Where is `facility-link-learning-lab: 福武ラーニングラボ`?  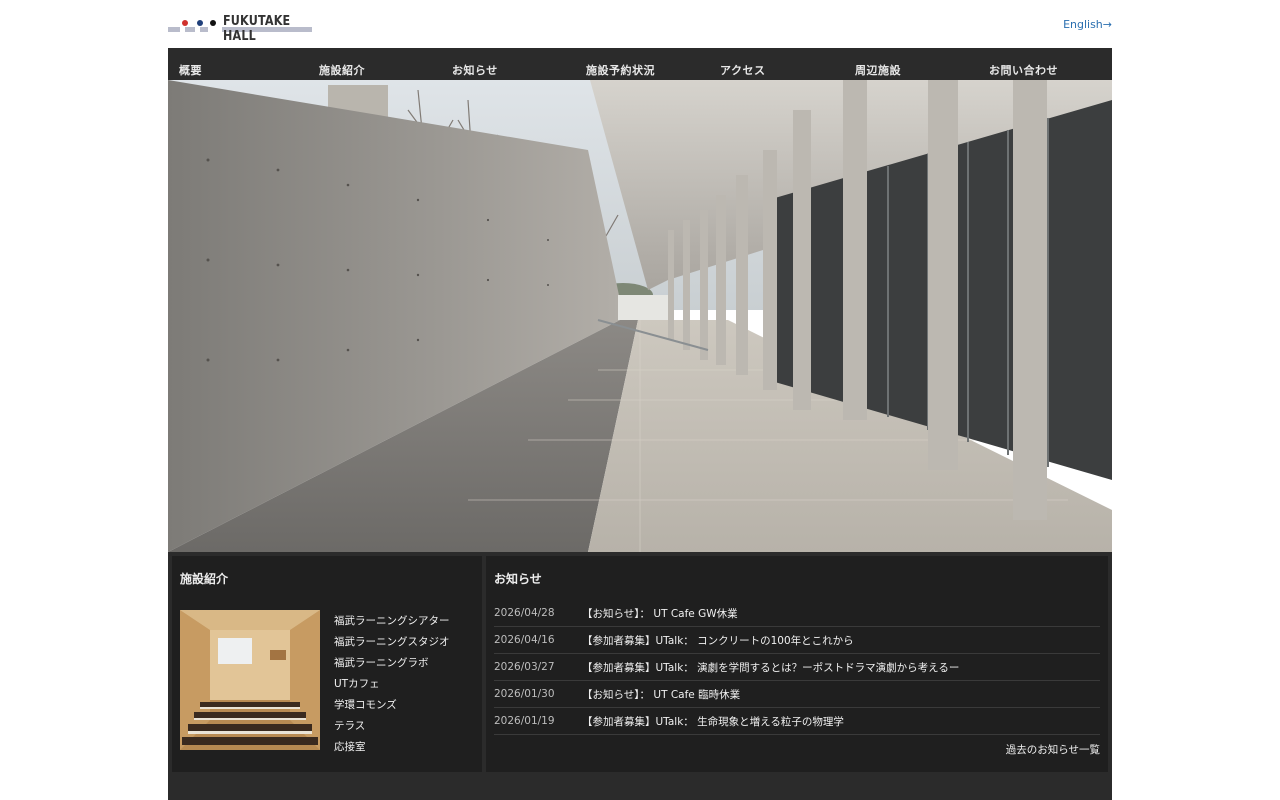
facility-link-learning-lab: 福武ラーニングラボ is located at coordinates (381, 663).